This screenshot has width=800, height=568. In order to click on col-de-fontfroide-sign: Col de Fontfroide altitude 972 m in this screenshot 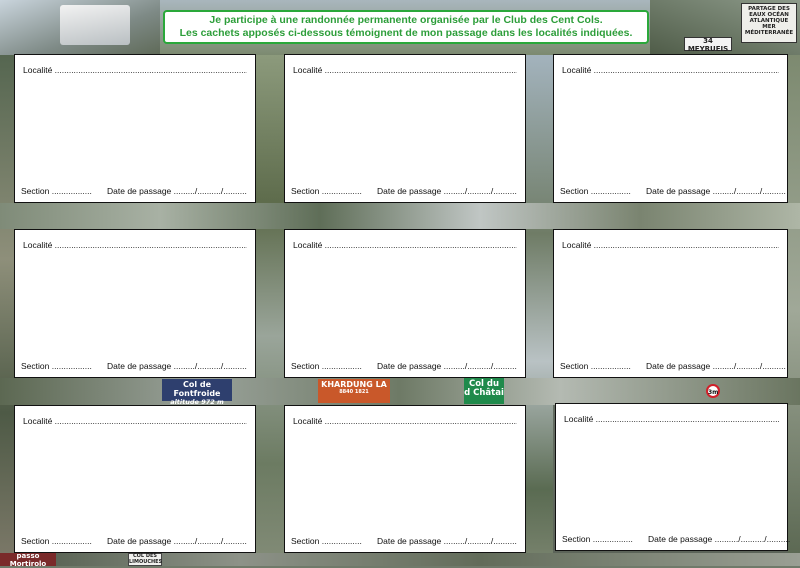, I will do `click(197, 392)`.